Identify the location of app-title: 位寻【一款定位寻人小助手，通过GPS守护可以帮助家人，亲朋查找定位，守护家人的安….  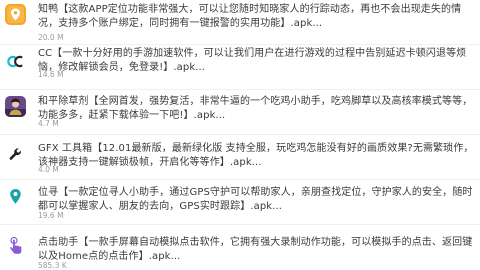
(258, 200).